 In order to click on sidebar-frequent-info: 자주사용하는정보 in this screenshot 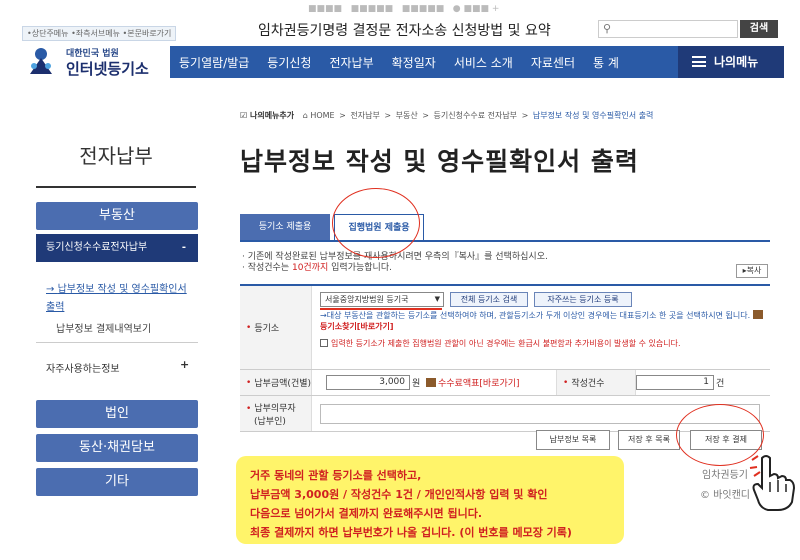, I will do `click(83, 367)`.